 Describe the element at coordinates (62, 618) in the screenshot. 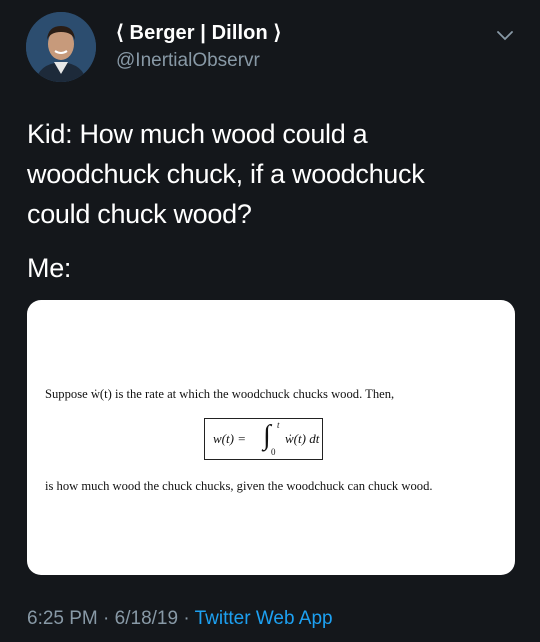

I see `tweet-time: 6:25 PM` at that location.